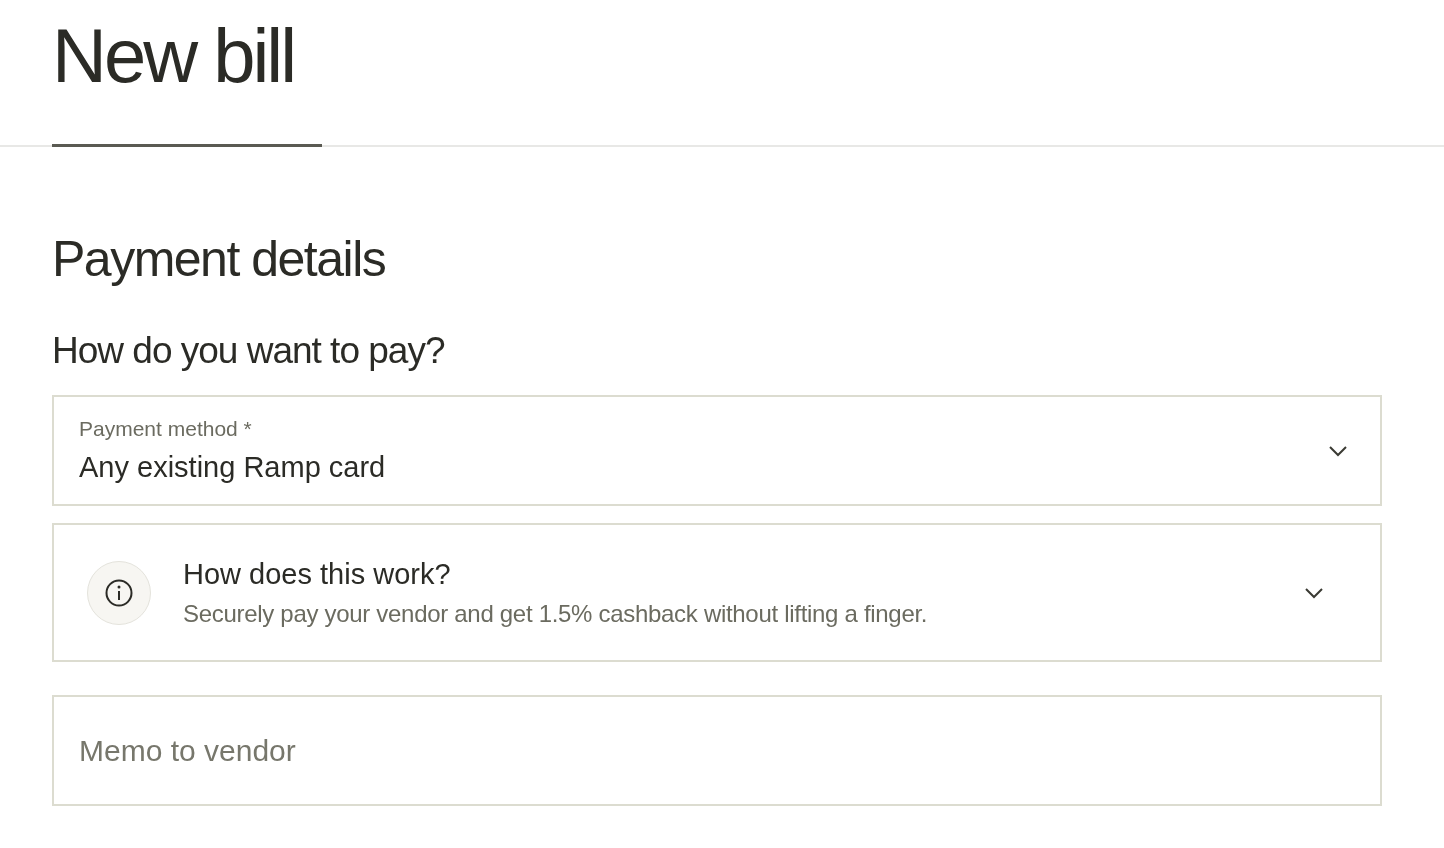  Describe the element at coordinates (174, 57) in the screenshot. I see `page-title: New bill` at that location.